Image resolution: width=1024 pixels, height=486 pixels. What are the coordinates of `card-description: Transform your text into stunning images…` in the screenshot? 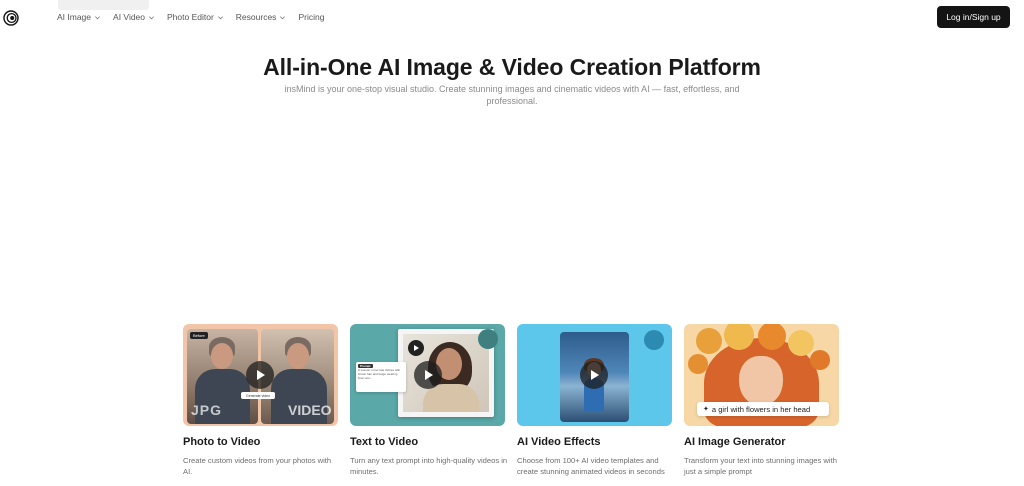 It's located at (760, 466).